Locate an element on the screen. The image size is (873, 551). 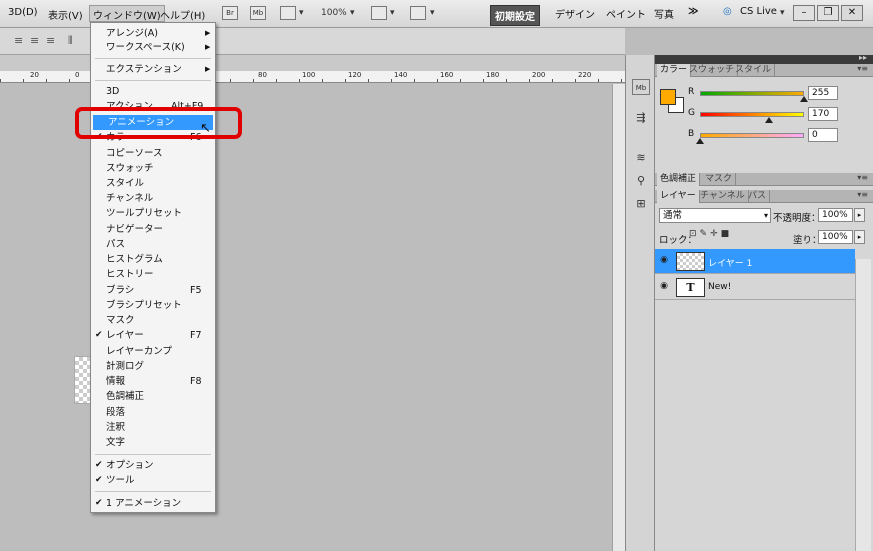
menu-item-swatches: スウォッチ is located at coordinates (153, 168).